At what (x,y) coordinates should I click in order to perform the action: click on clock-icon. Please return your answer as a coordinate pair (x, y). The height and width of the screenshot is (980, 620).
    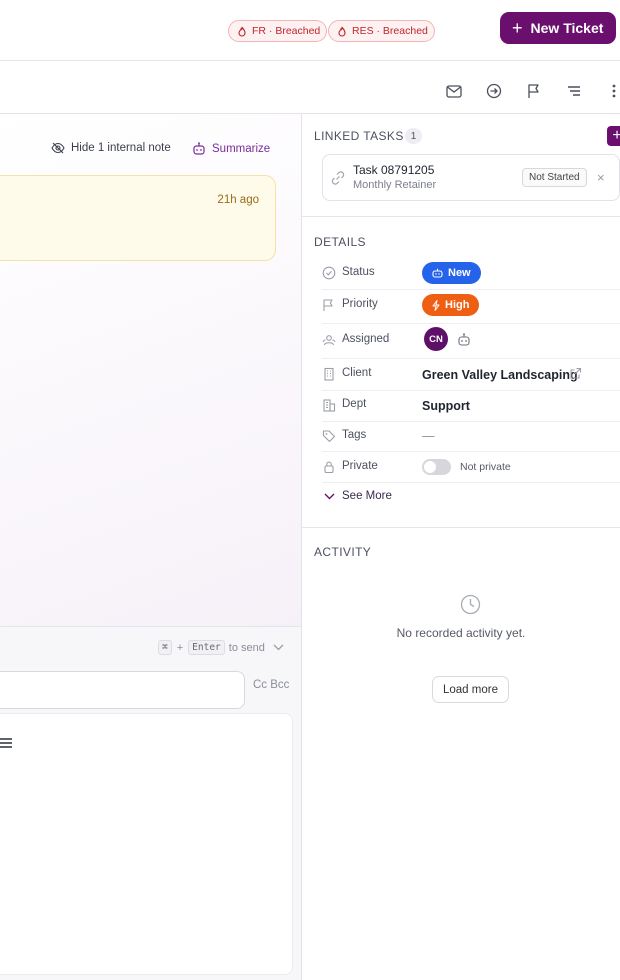
    Looking at the image, I should click on (470, 604).